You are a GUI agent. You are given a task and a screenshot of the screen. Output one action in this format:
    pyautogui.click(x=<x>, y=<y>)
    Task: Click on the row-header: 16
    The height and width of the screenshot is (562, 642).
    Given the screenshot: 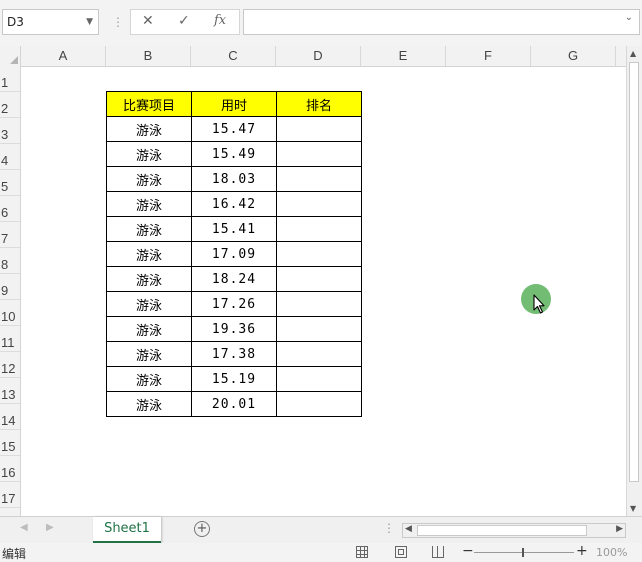 What is the action you would take?
    pyautogui.click(x=10, y=469)
    